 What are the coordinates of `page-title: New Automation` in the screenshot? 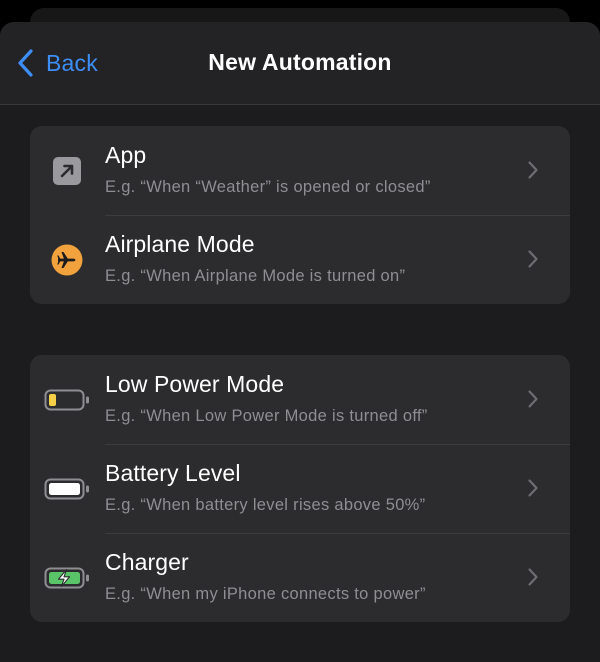 It's located at (300, 62).